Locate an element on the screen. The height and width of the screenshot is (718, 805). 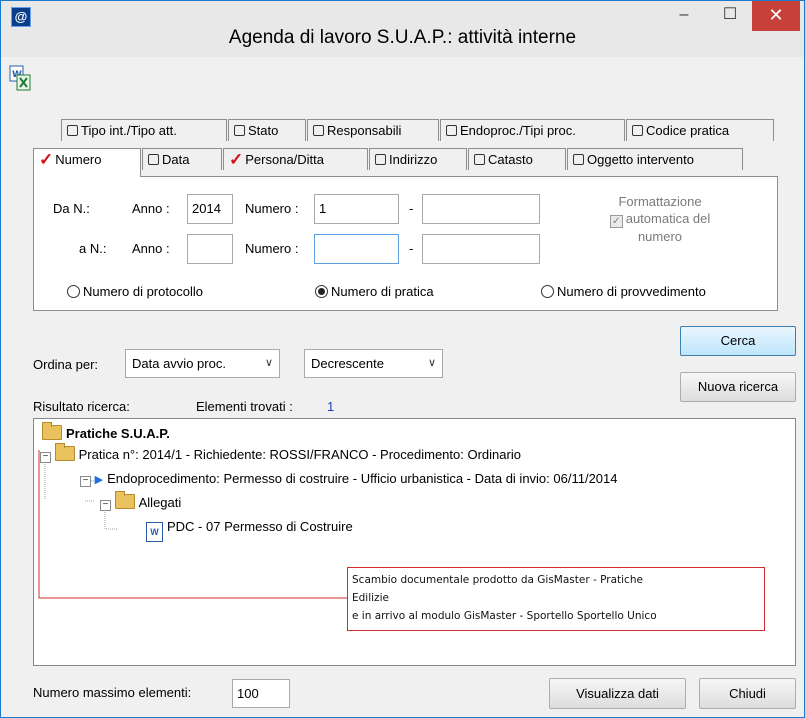
tab-tipo-int: Tipo int./Tipo att. is located at coordinates (144, 130).